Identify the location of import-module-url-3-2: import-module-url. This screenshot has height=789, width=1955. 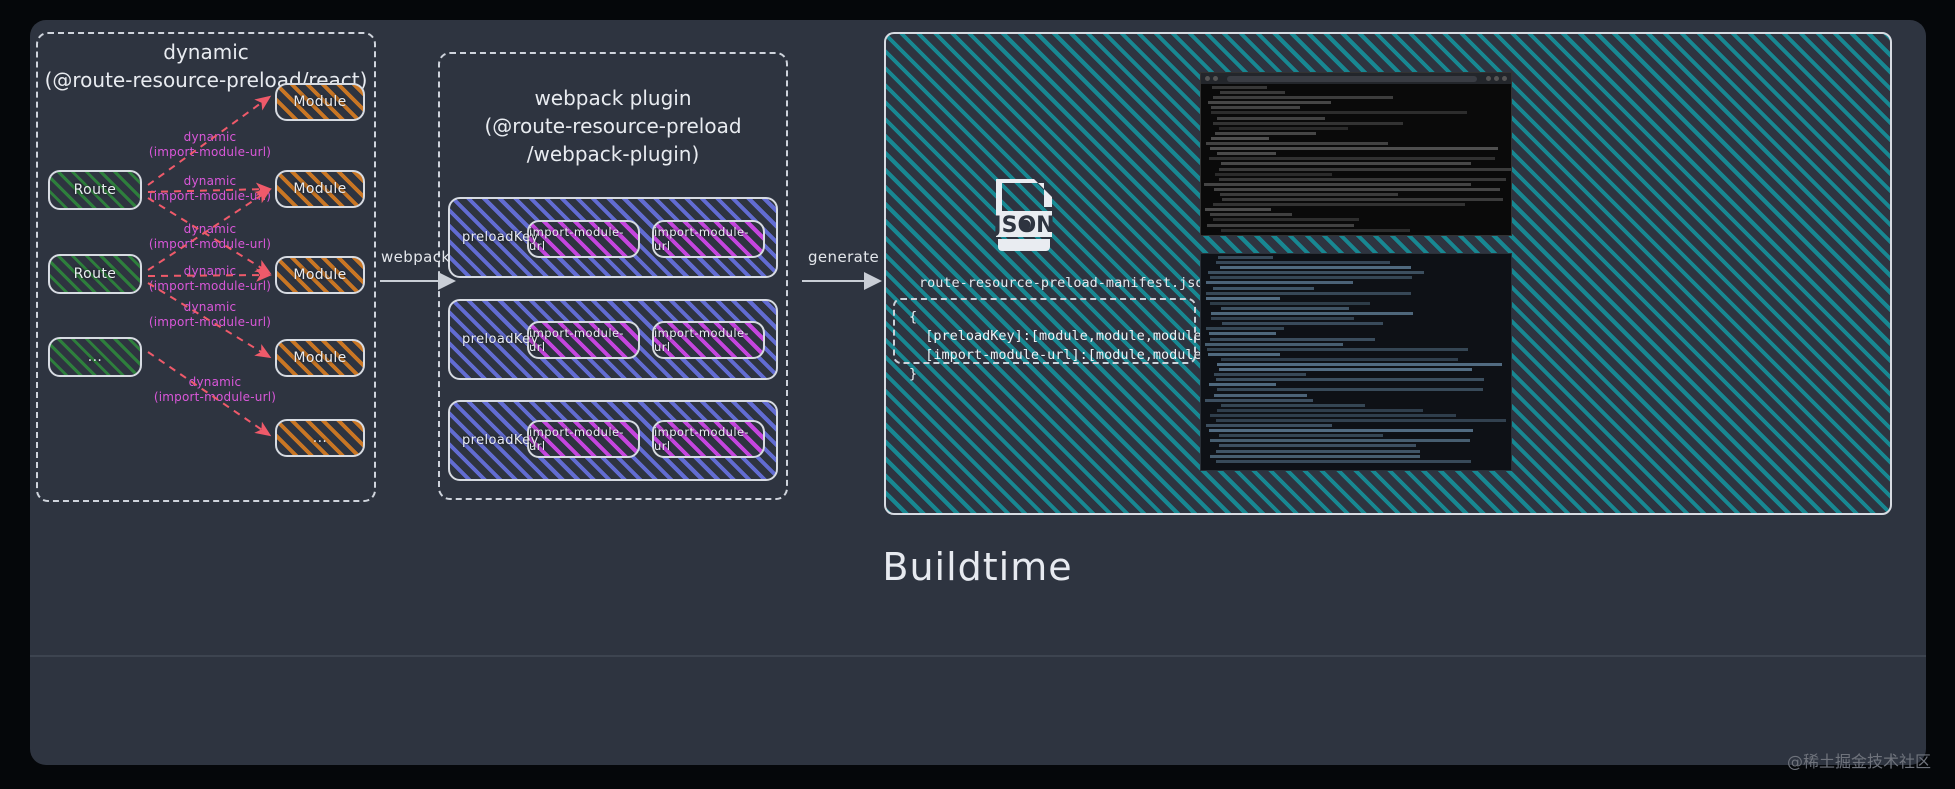
(708, 439).